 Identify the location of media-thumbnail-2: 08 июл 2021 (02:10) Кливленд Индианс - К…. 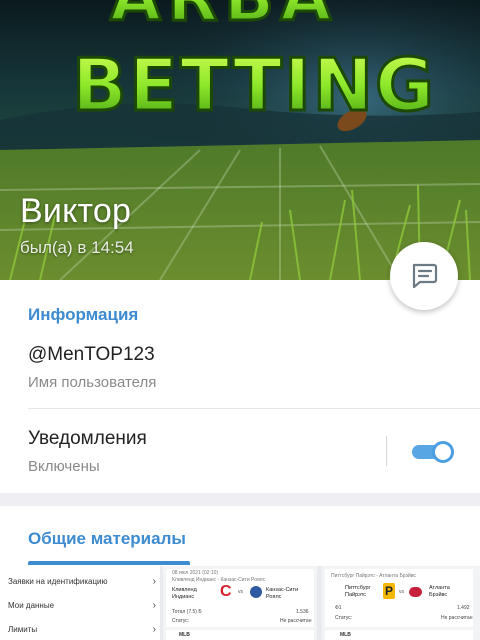
(240, 603).